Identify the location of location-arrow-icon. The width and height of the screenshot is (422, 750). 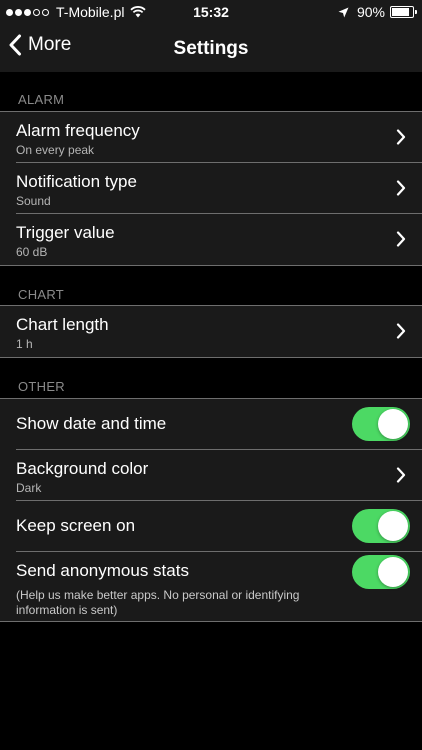
(343, 12).